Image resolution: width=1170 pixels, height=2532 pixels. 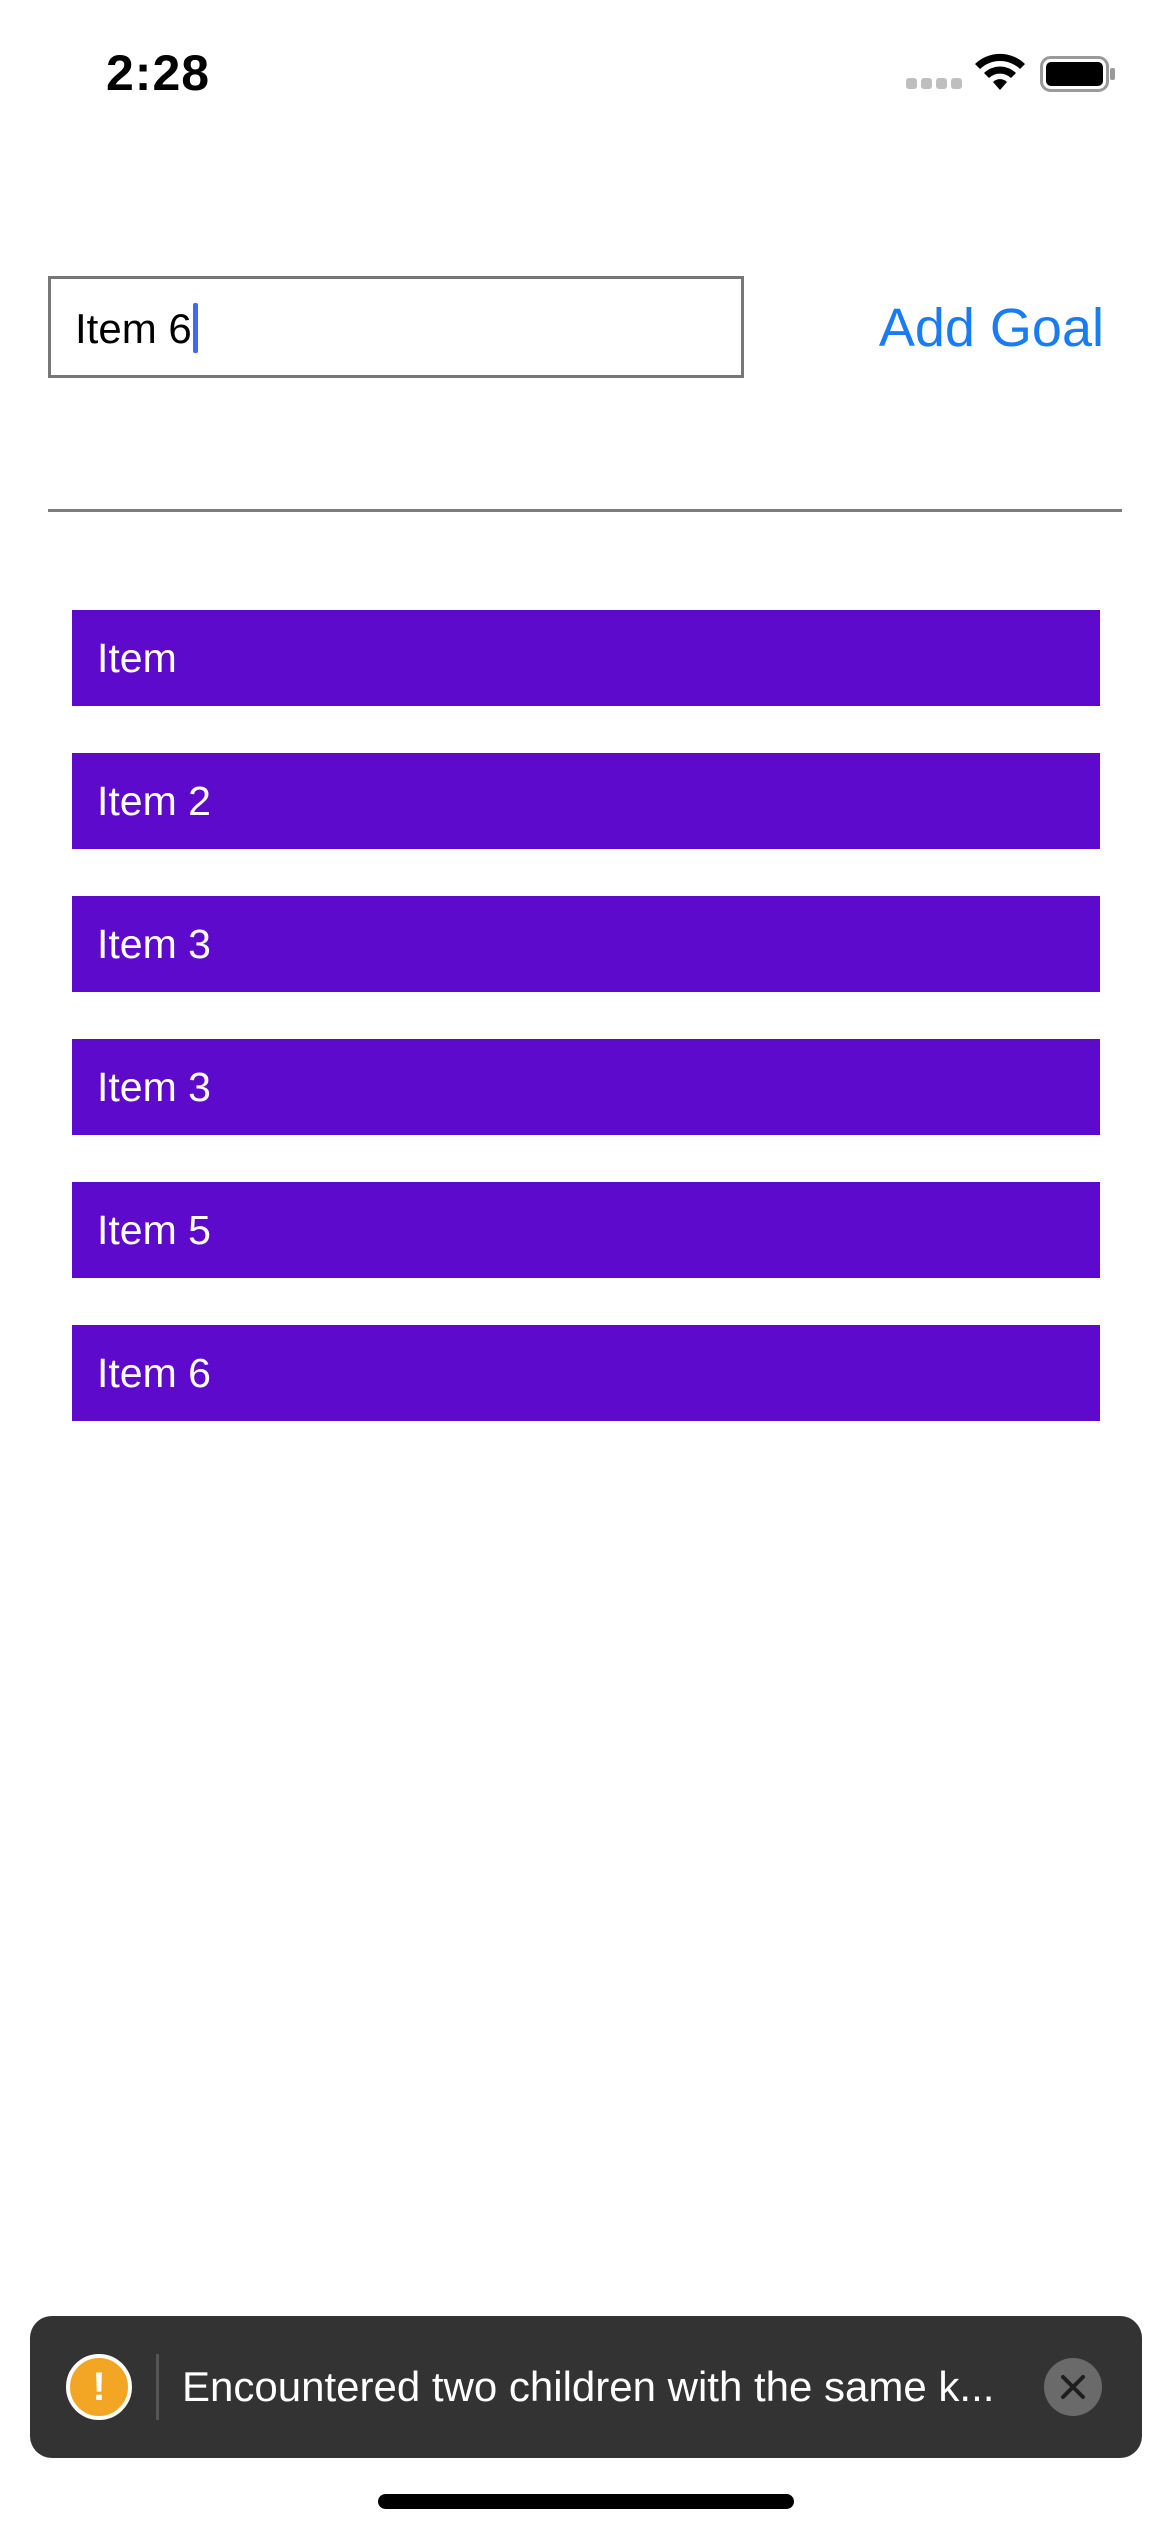 I want to click on goal-item: Item 5, so click(x=586, y=1230).